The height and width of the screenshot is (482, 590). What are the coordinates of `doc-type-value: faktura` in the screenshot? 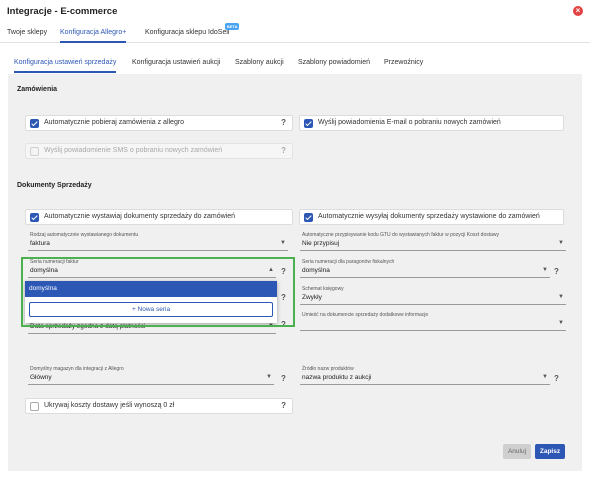 It's located at (40, 243).